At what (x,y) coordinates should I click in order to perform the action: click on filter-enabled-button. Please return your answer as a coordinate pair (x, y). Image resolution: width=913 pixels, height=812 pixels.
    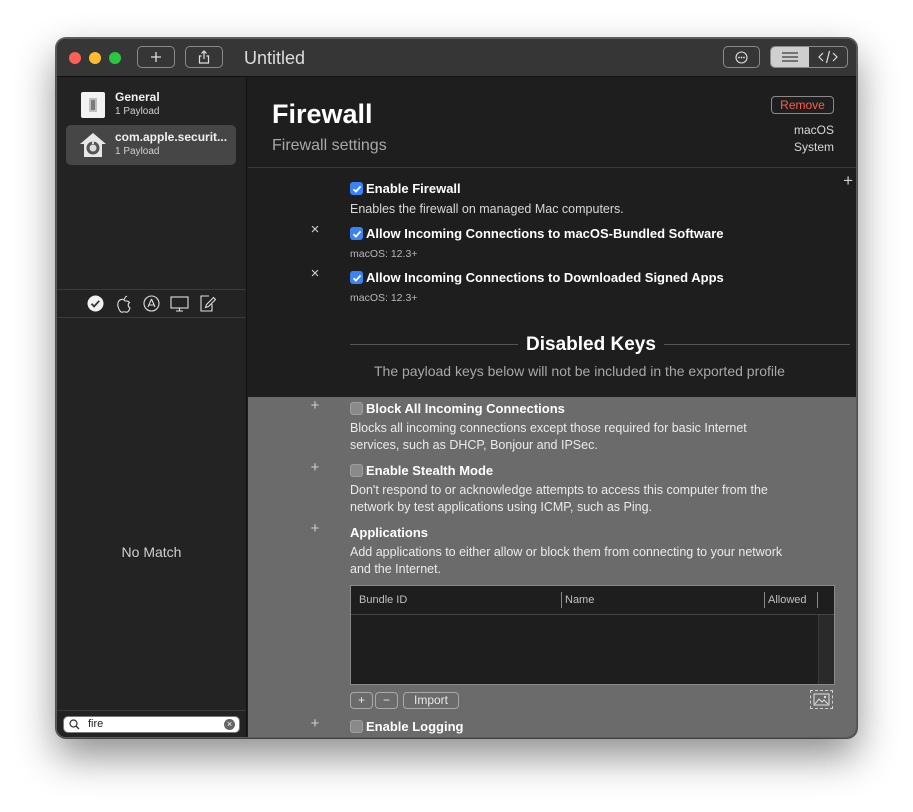
    Looking at the image, I should click on (95, 303).